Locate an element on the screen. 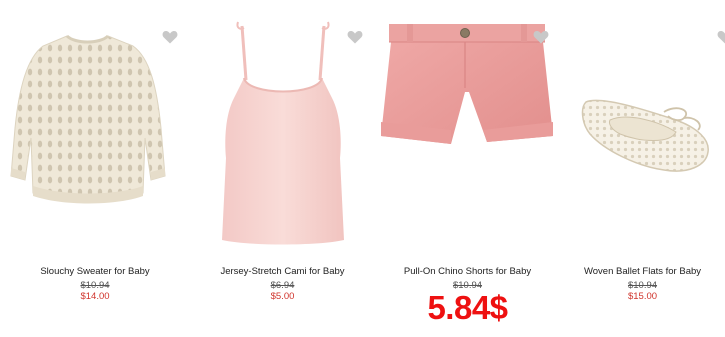 This screenshot has height=337, width=725. product-name: Jersey-Stretch Cami for Baby is located at coordinates (282, 271).